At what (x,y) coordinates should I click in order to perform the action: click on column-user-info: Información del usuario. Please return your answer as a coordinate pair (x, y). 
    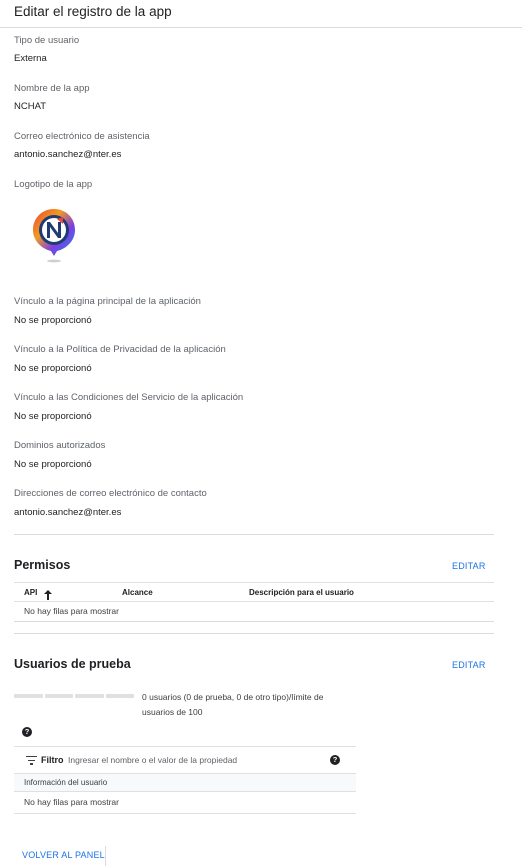
    Looking at the image, I should click on (65, 782).